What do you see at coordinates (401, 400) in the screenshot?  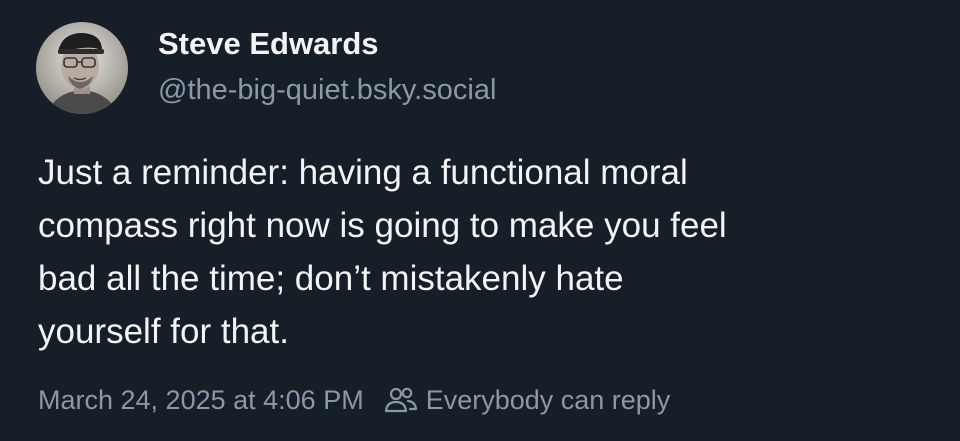 I see `people-icon` at bounding box center [401, 400].